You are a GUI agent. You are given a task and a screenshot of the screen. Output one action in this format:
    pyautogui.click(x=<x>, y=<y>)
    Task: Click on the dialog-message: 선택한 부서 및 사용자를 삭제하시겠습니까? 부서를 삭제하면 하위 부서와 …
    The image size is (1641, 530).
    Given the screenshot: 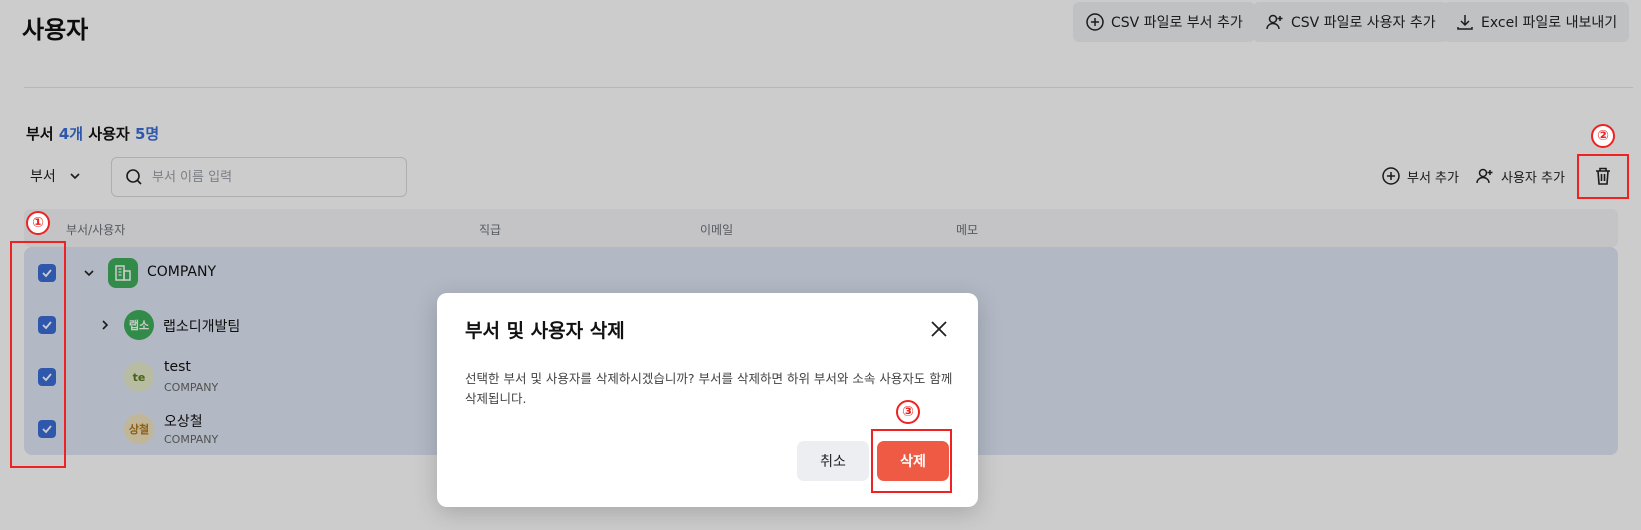 What is the action you would take?
    pyautogui.click(x=709, y=388)
    